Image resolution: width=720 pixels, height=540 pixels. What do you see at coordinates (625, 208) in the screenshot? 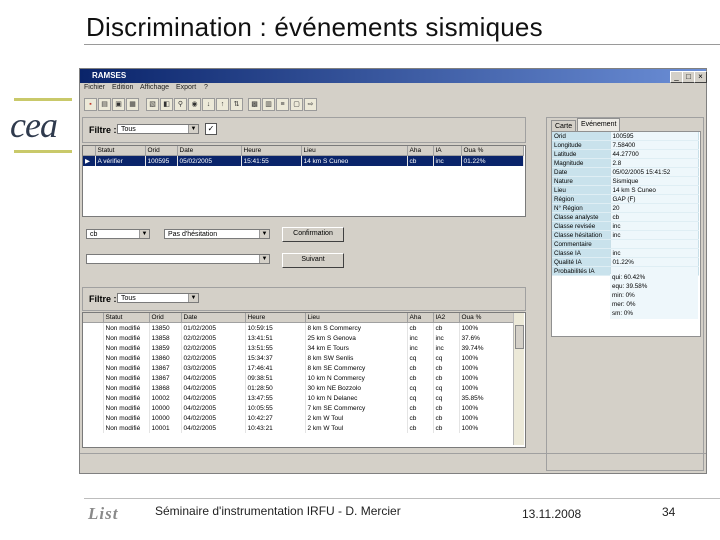
I see `property-row: N° Région 20` at bounding box center [625, 208].